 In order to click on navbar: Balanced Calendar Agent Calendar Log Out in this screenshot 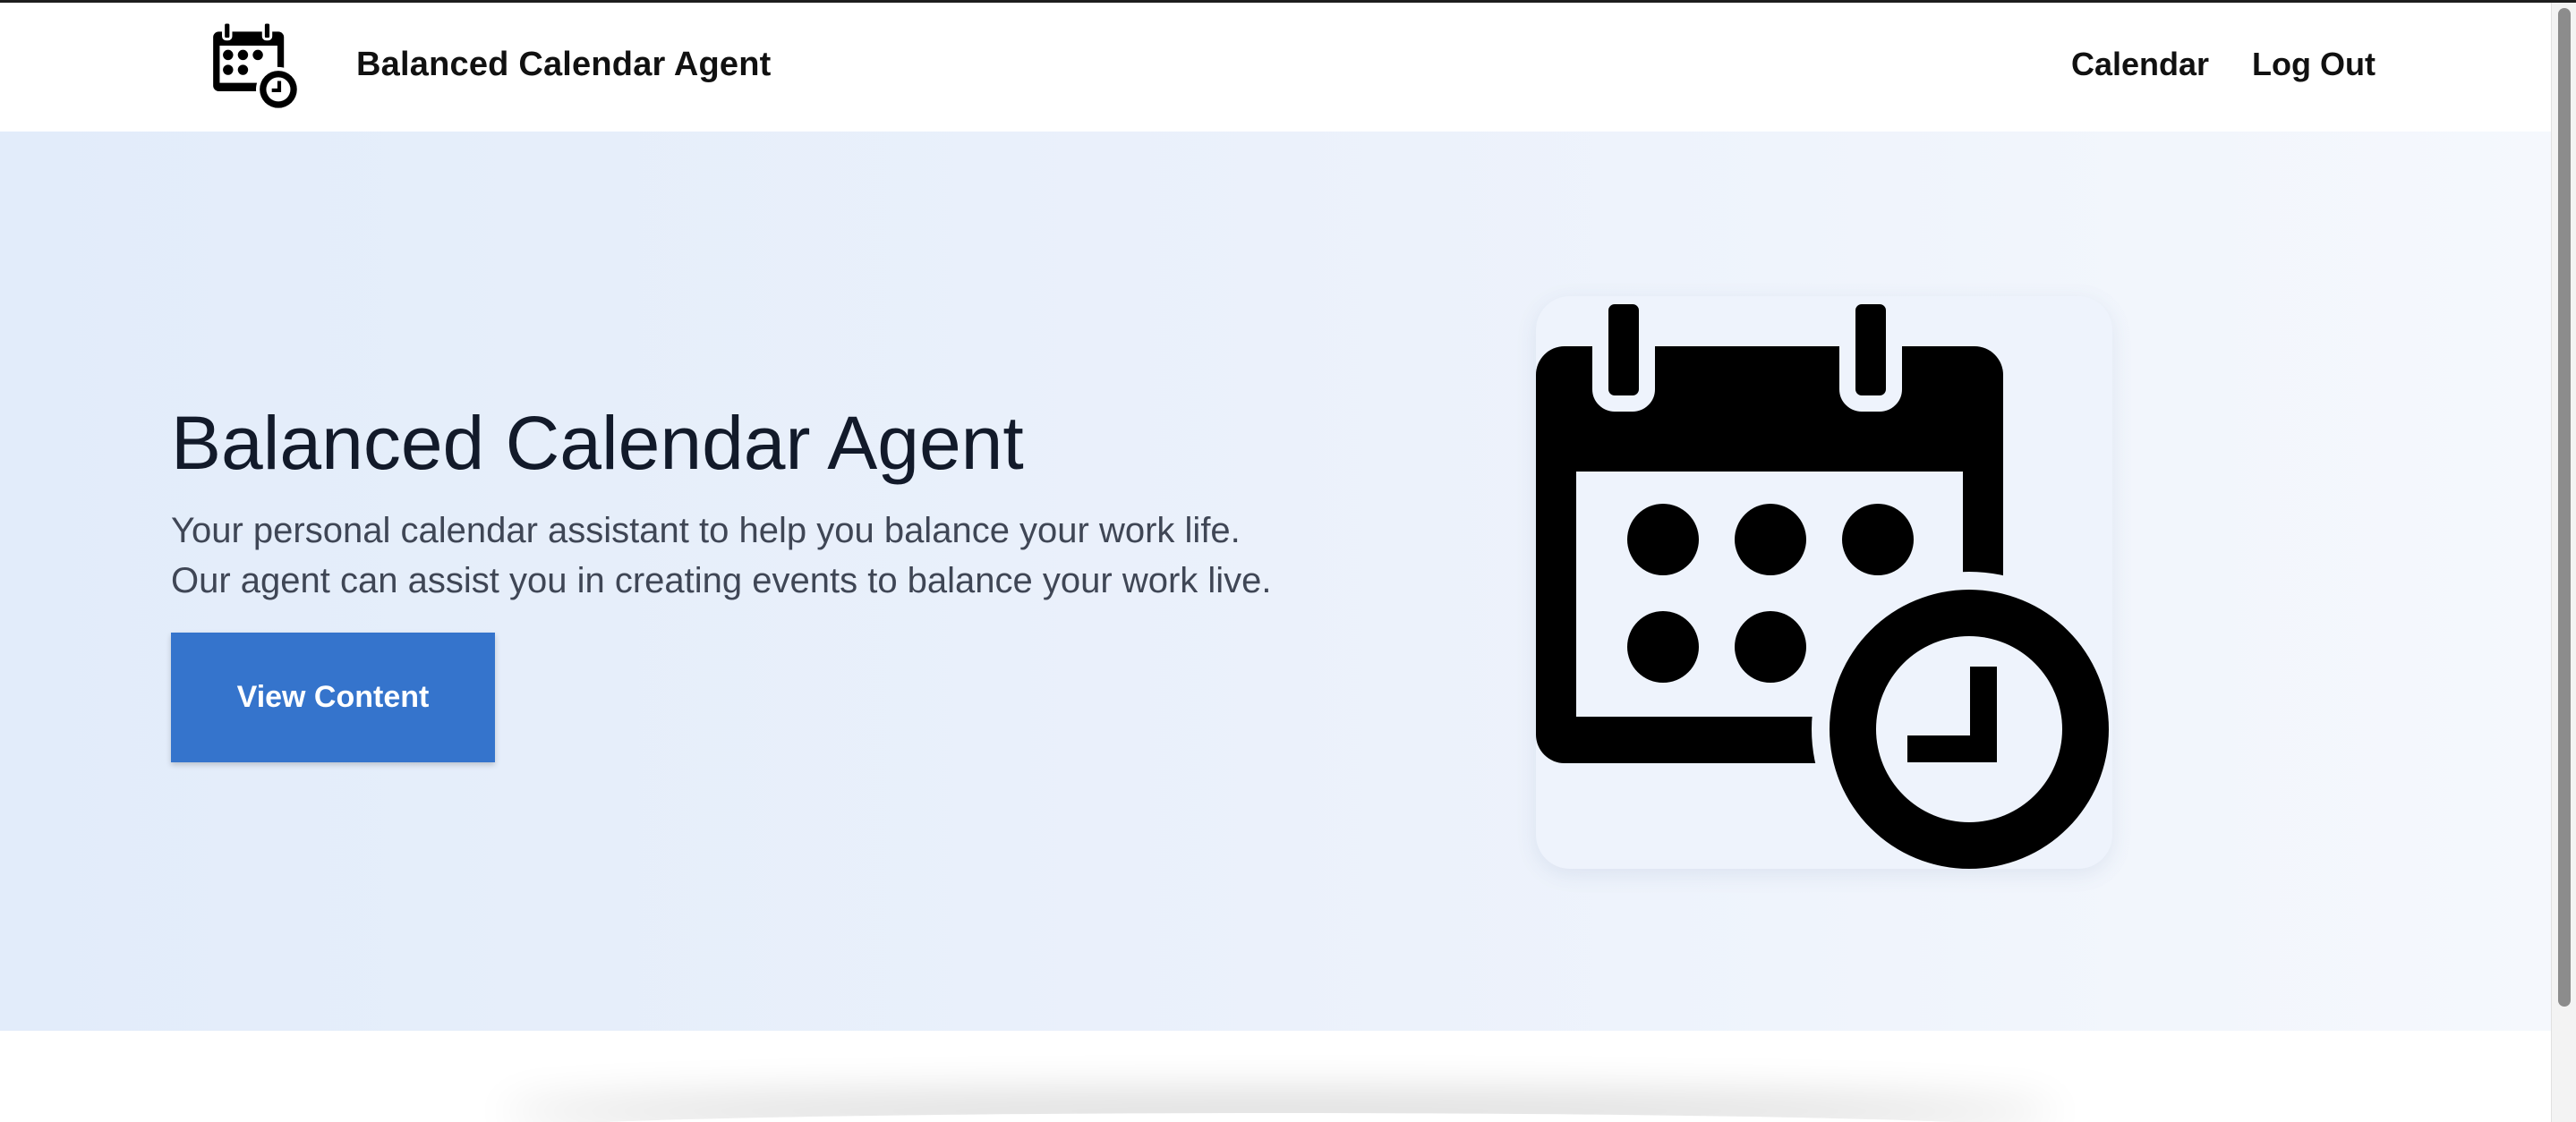, I will do `click(1275, 67)`.